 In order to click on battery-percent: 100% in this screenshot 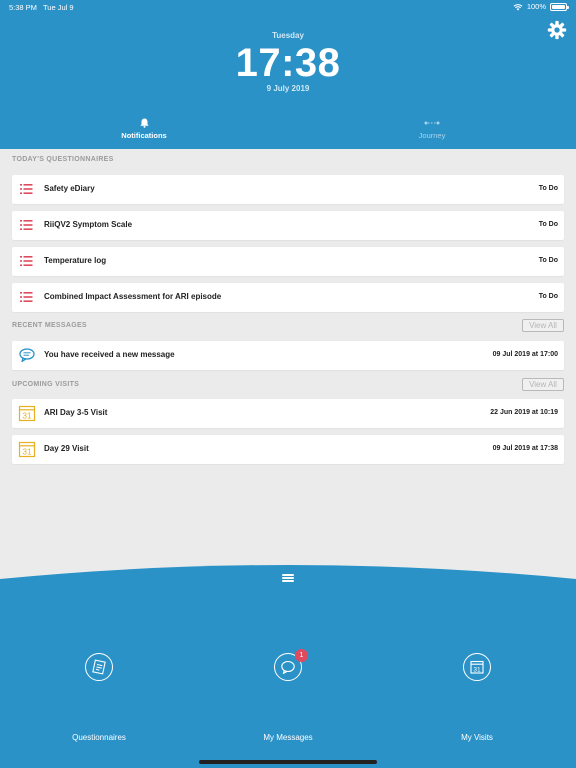, I will do `click(536, 6)`.